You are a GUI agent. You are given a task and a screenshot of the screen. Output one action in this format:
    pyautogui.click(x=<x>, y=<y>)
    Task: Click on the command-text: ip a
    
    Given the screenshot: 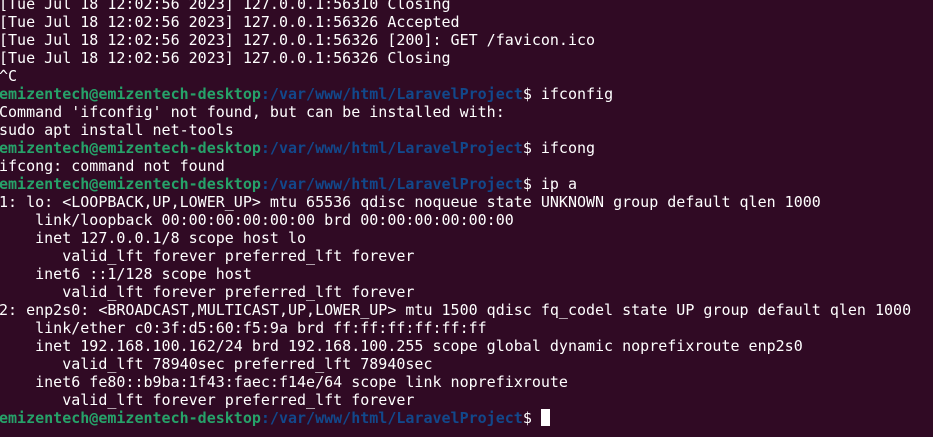 What is the action you would take?
    pyautogui.click(x=554, y=184)
    